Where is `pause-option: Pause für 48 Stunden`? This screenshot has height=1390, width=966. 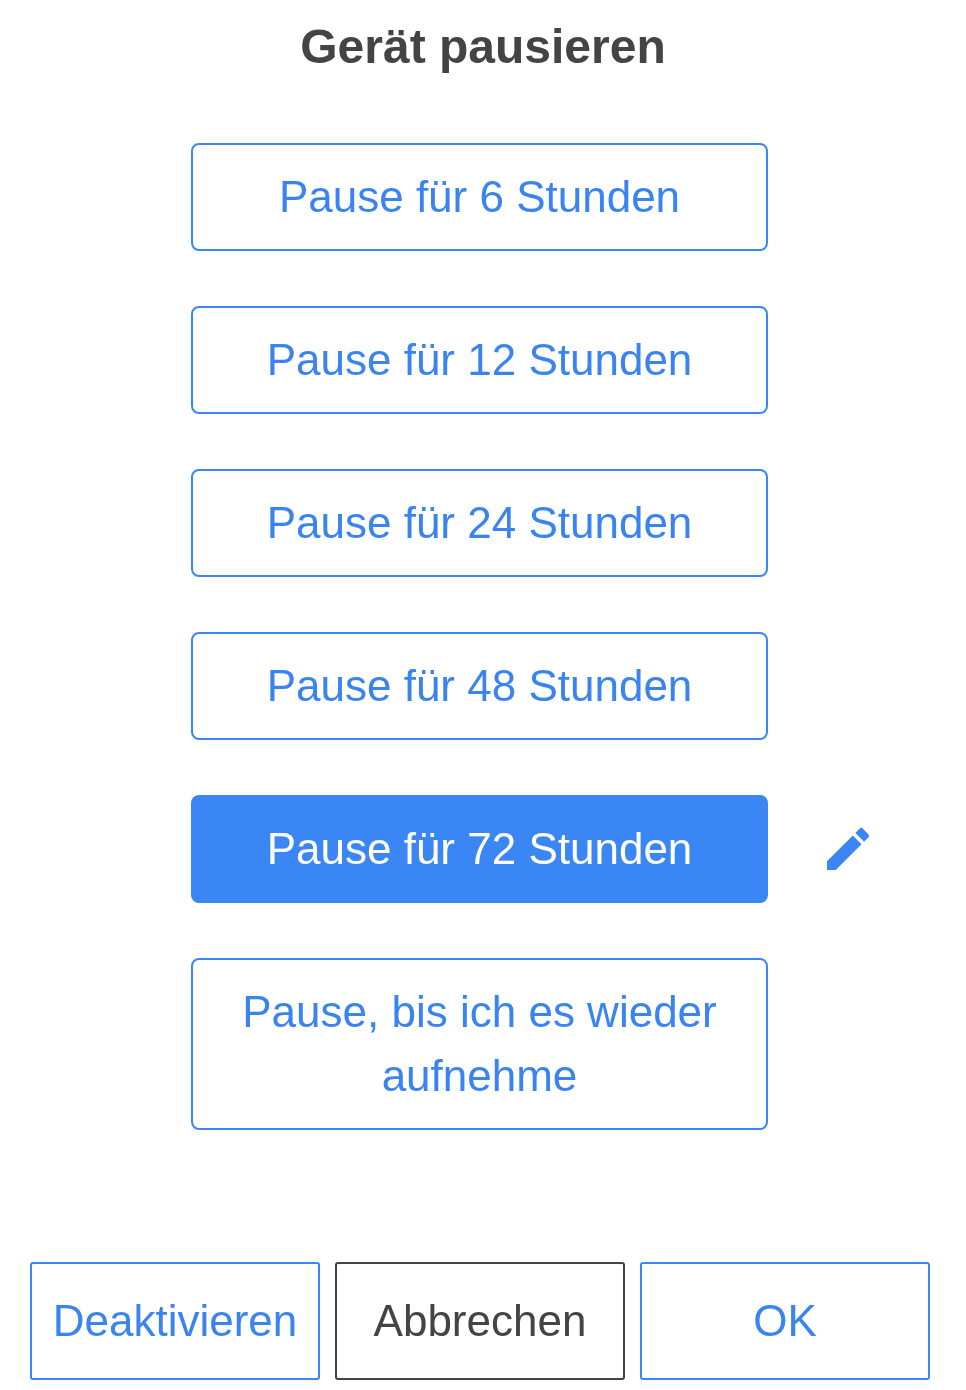 pause-option: Pause für 48 Stunden is located at coordinates (479, 686).